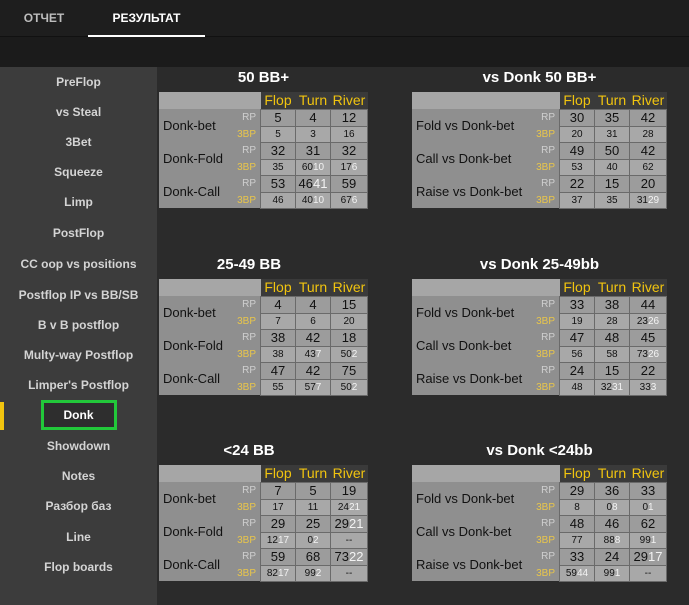 This screenshot has width=689, height=605. Describe the element at coordinates (648, 507) in the screenshot. I see `stat-cell: 01` at that location.